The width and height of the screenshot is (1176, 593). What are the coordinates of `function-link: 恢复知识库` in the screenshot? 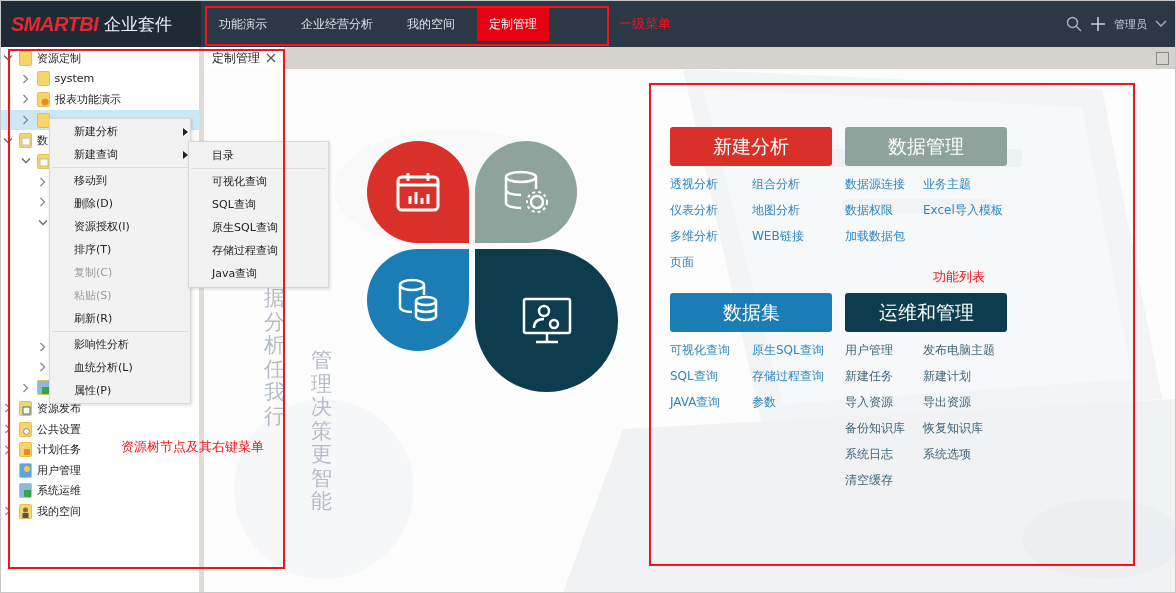 It's located at (971, 428).